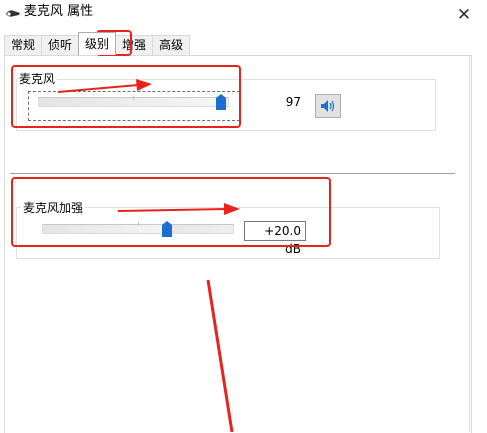 This screenshot has height=433, width=487. I want to click on panel-right-border, so click(469, 243).